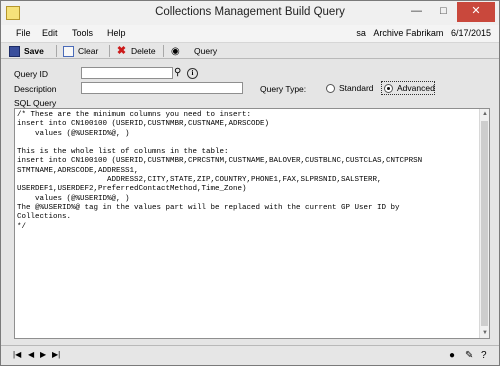 This screenshot has width=500, height=366. What do you see at coordinates (127, 73) in the screenshot?
I see `query-id-input` at bounding box center [127, 73].